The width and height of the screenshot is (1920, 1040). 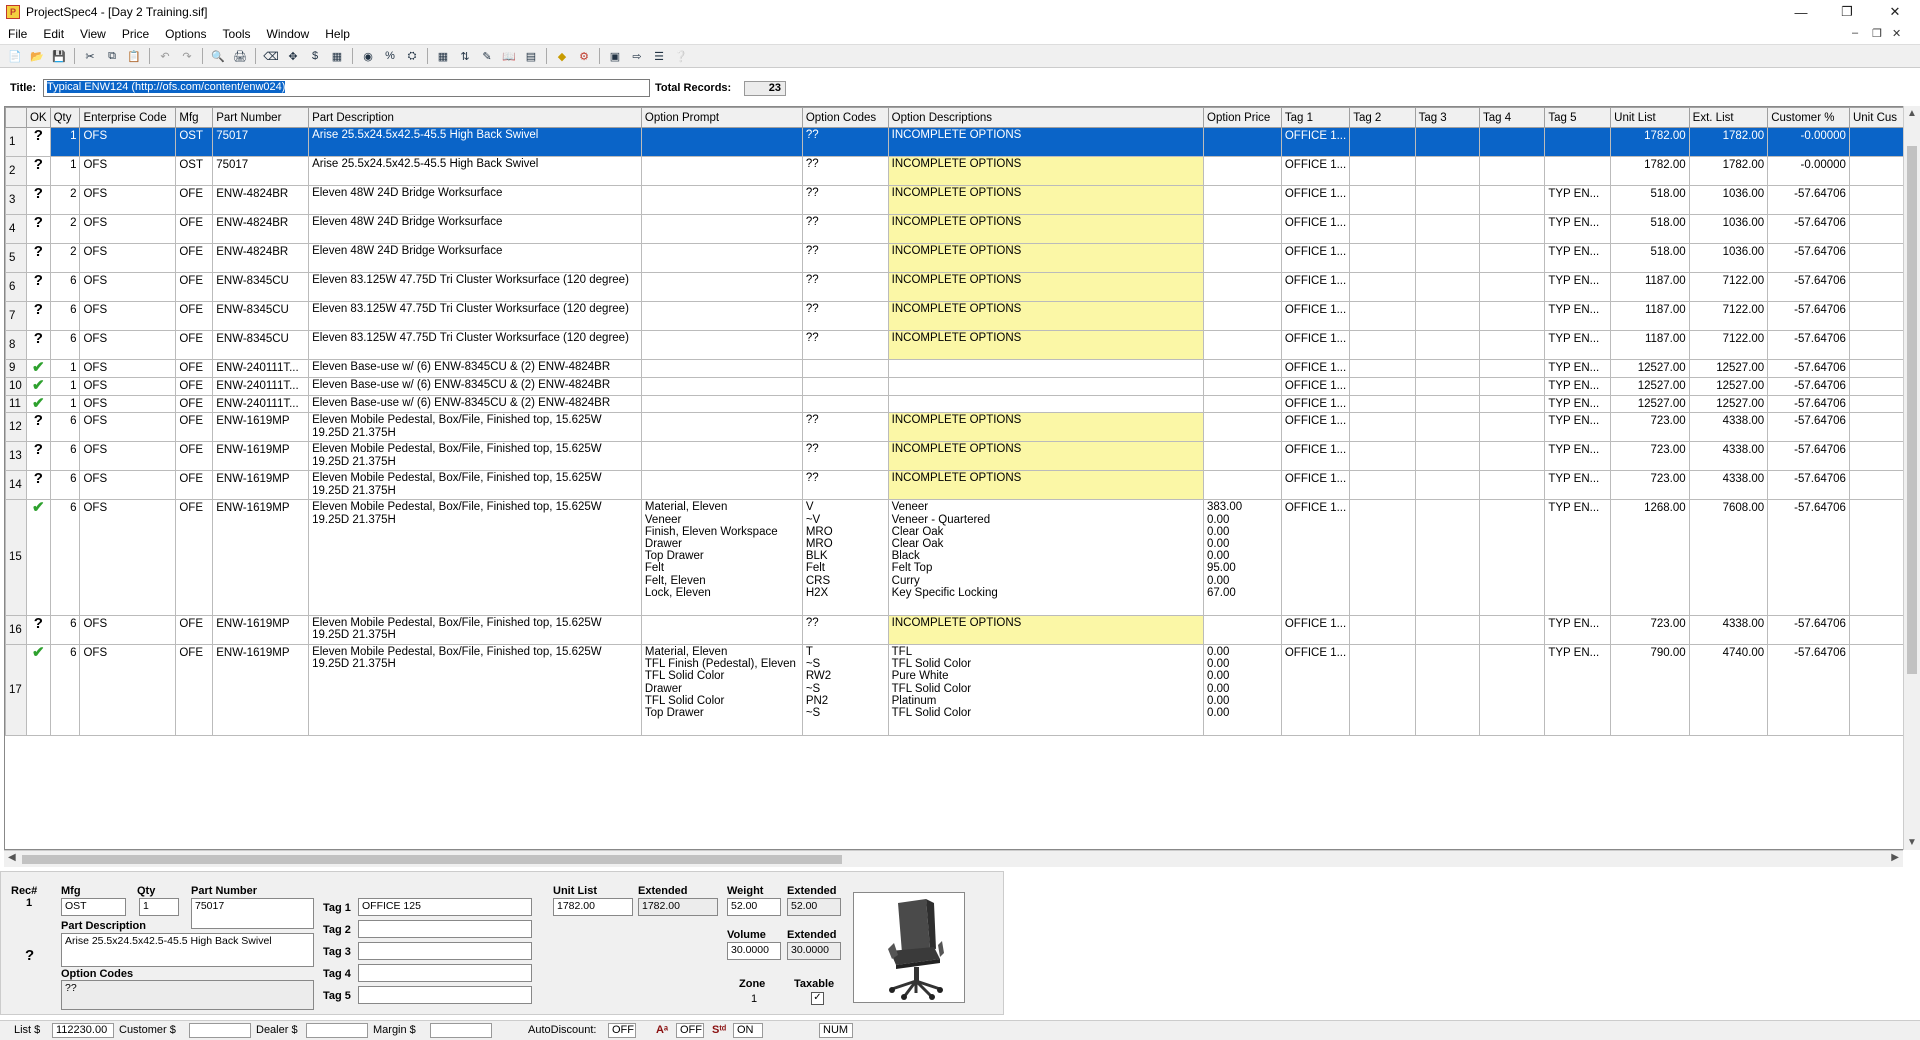 What do you see at coordinates (16, 171) in the screenshot?
I see `row-number: 2` at bounding box center [16, 171].